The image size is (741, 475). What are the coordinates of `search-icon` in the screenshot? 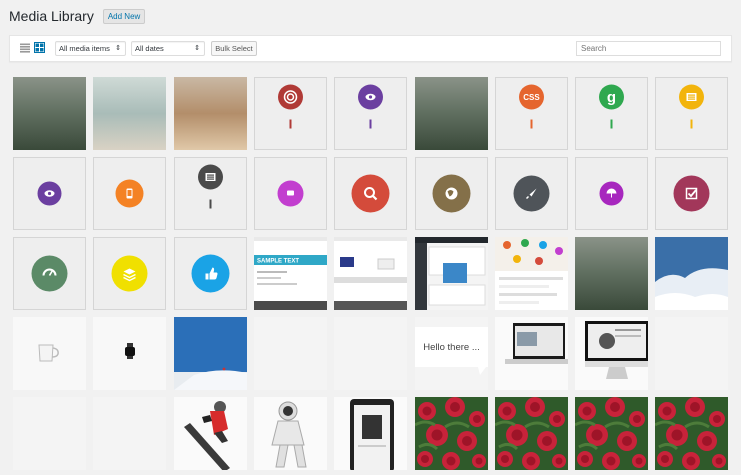 It's located at (370, 193).